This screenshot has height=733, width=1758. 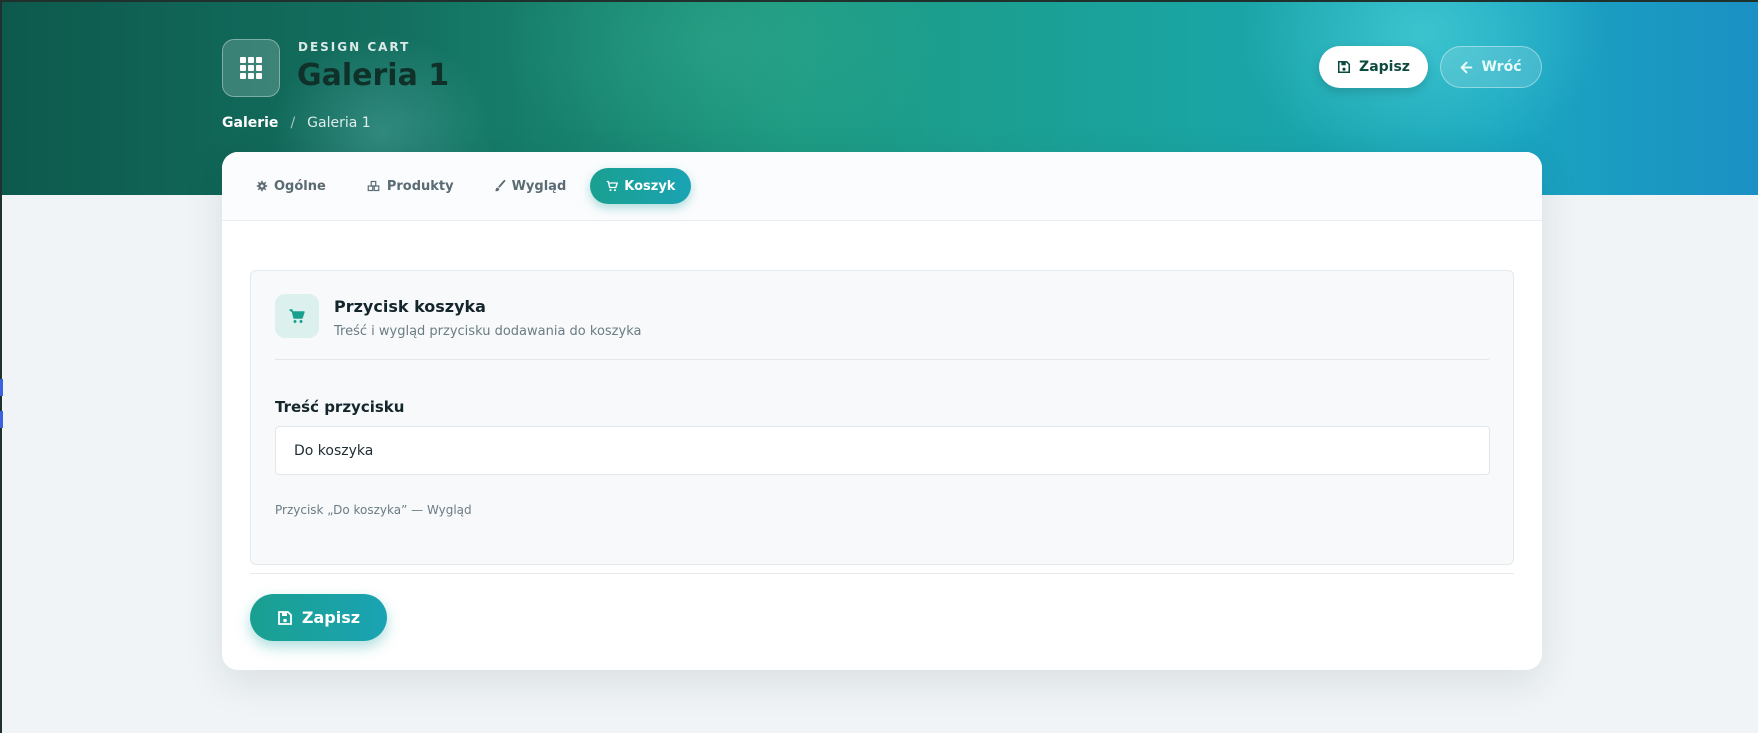 What do you see at coordinates (420, 186) in the screenshot?
I see `tab-label: Produkty` at bounding box center [420, 186].